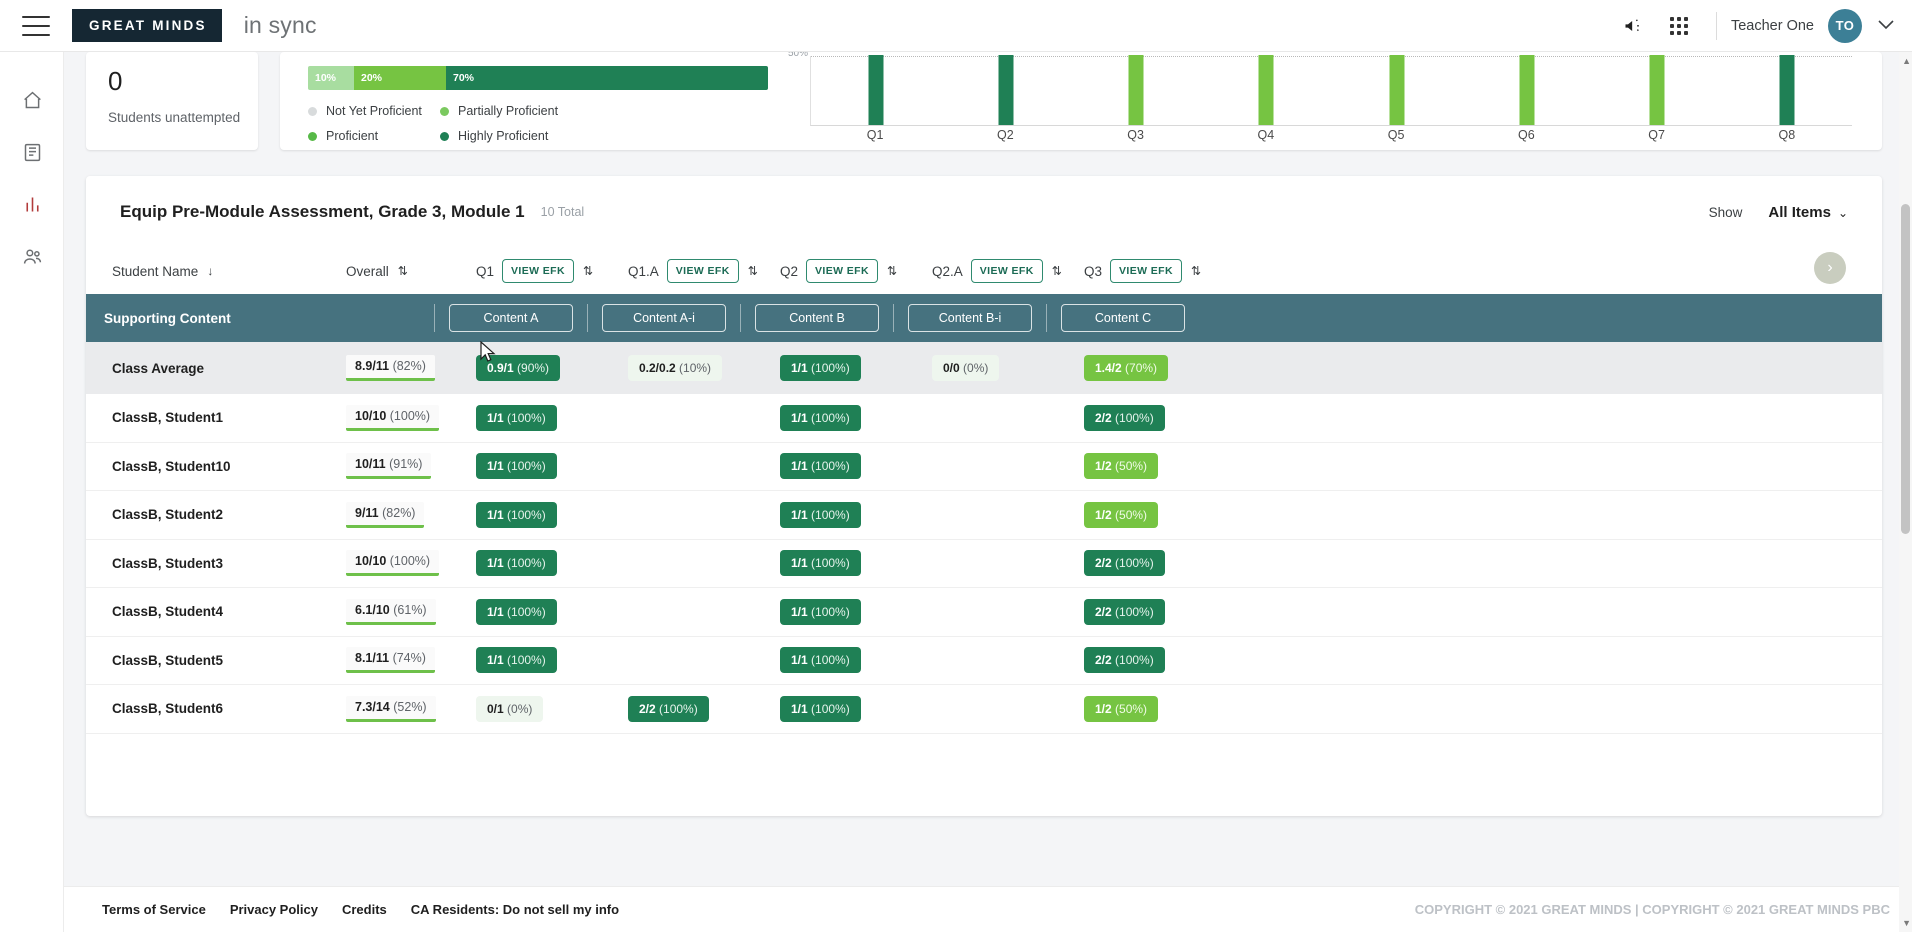 The width and height of the screenshot is (1912, 932). Describe the element at coordinates (1906, 61) in the screenshot. I see `scroll-up-arrow: ▲` at that location.